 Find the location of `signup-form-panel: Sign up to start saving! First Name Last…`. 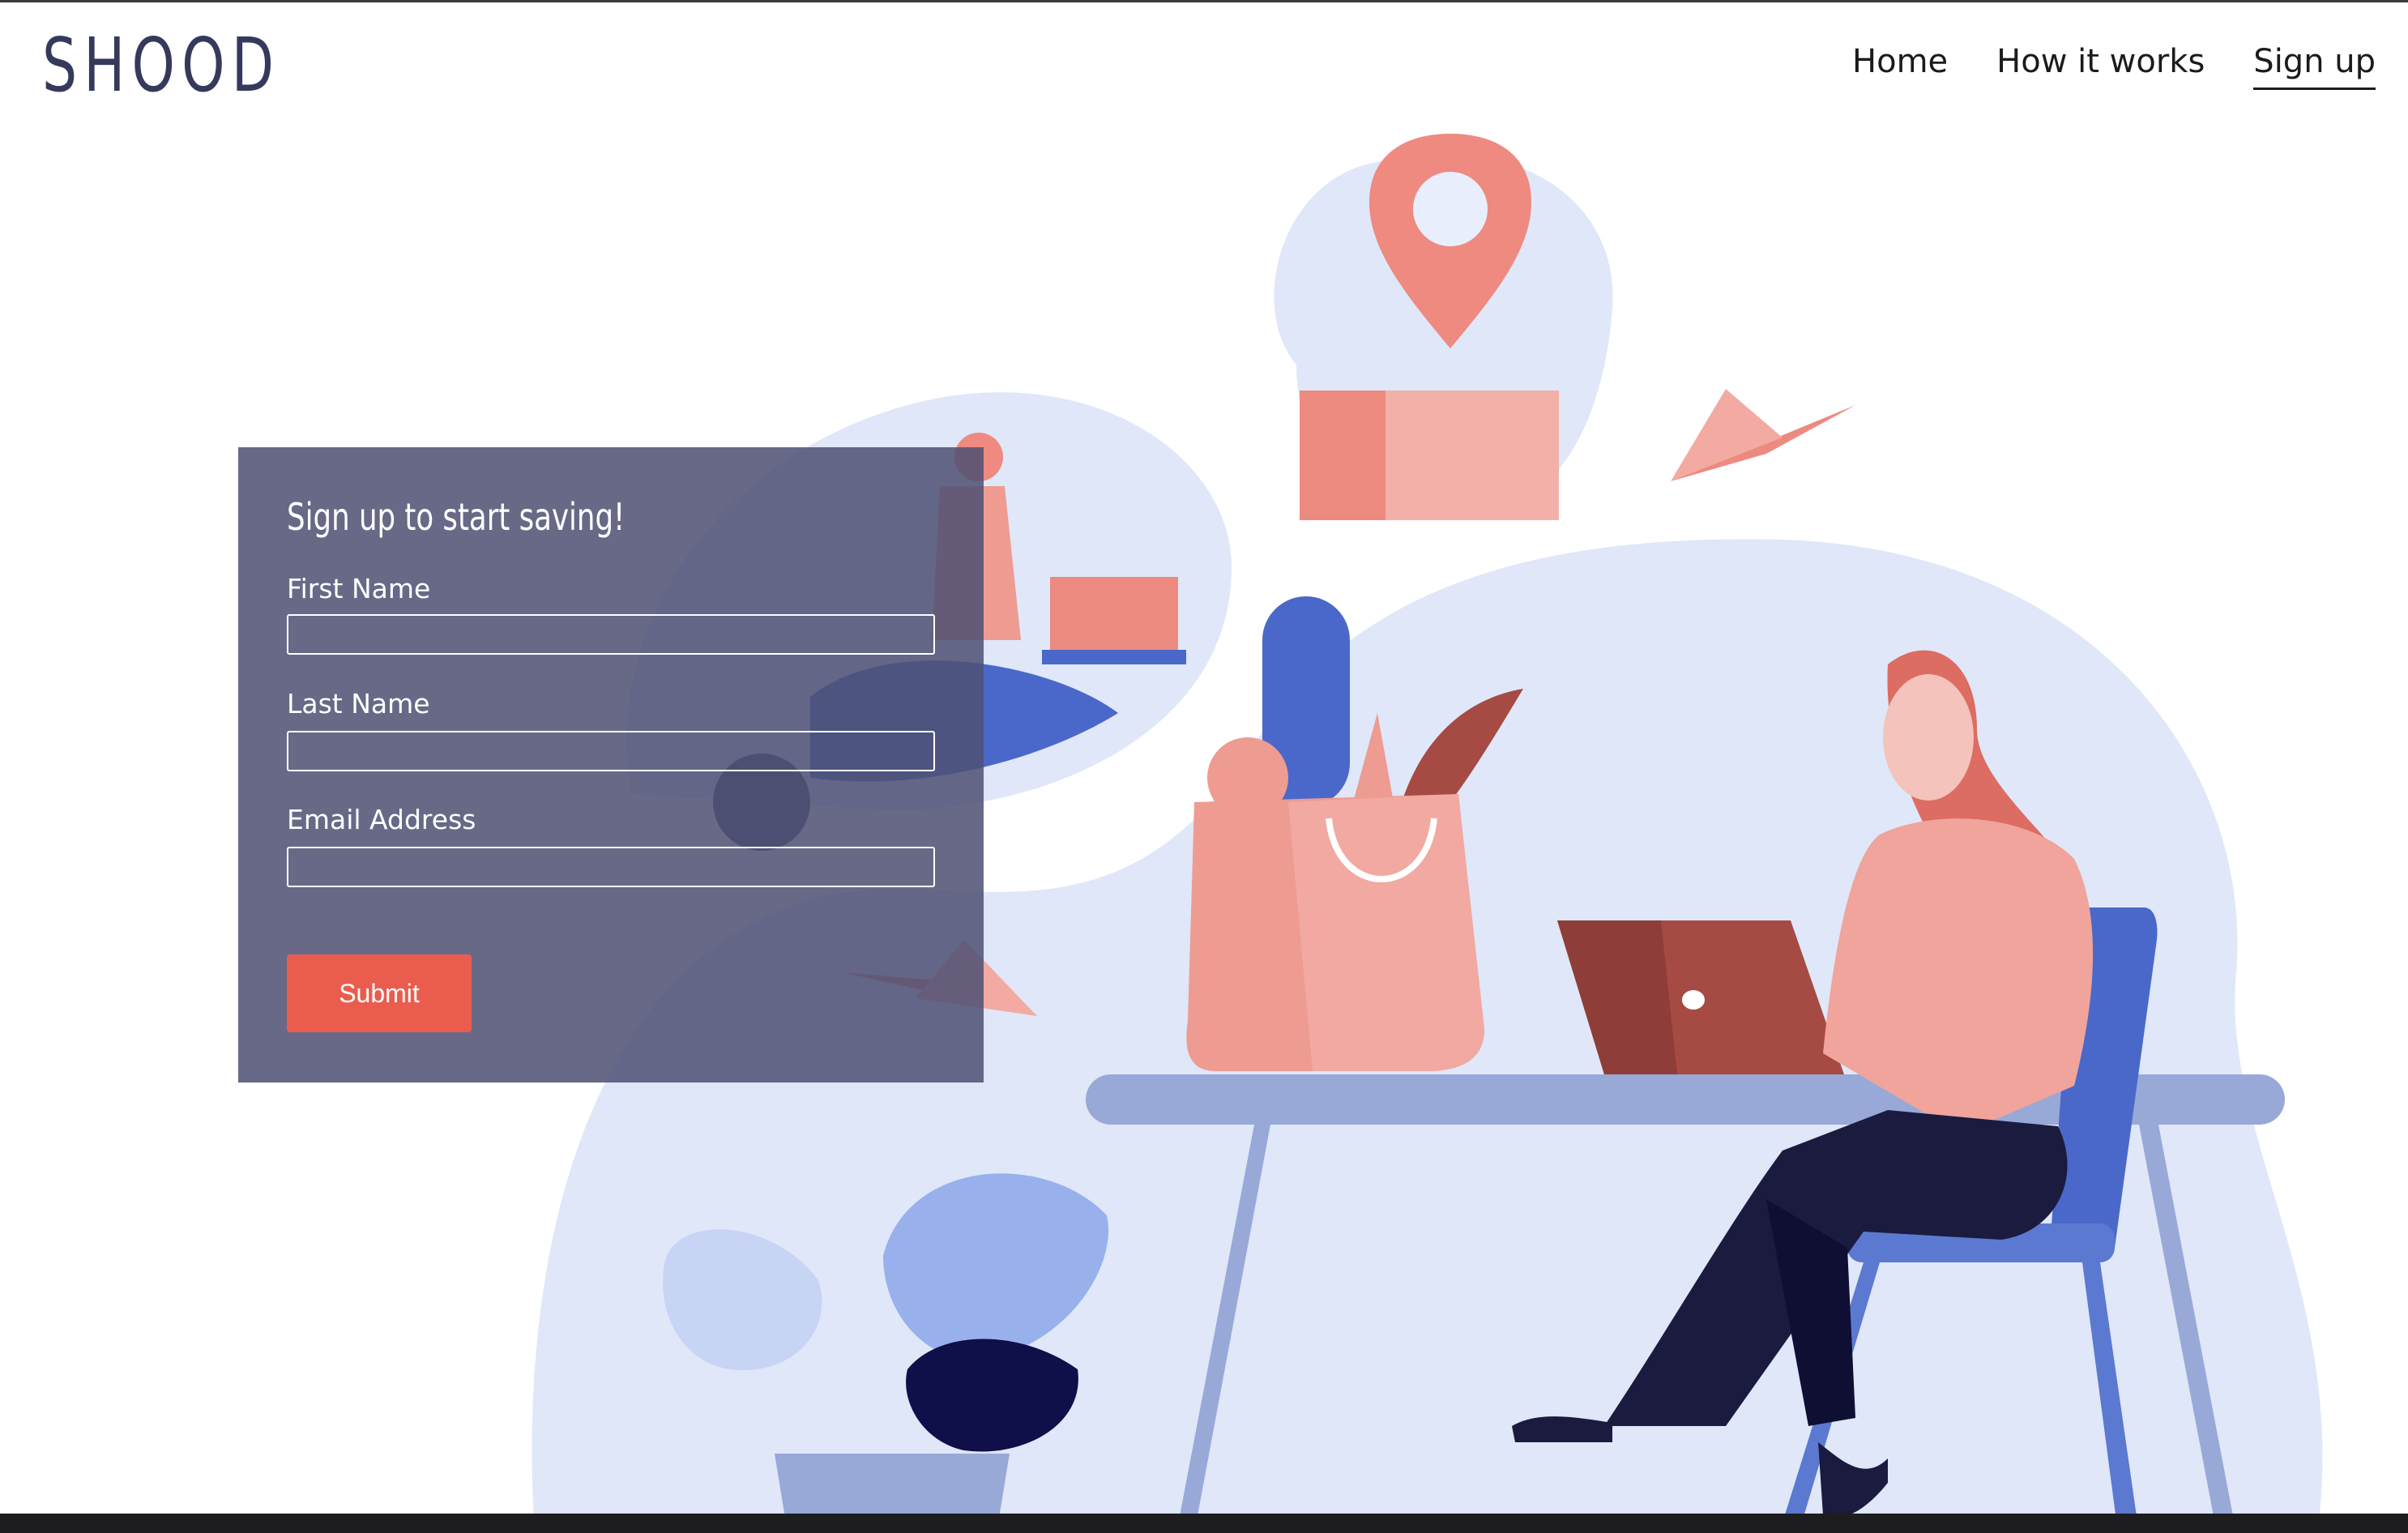

signup-form-panel: Sign up to start saving! First Name Last… is located at coordinates (611, 764).